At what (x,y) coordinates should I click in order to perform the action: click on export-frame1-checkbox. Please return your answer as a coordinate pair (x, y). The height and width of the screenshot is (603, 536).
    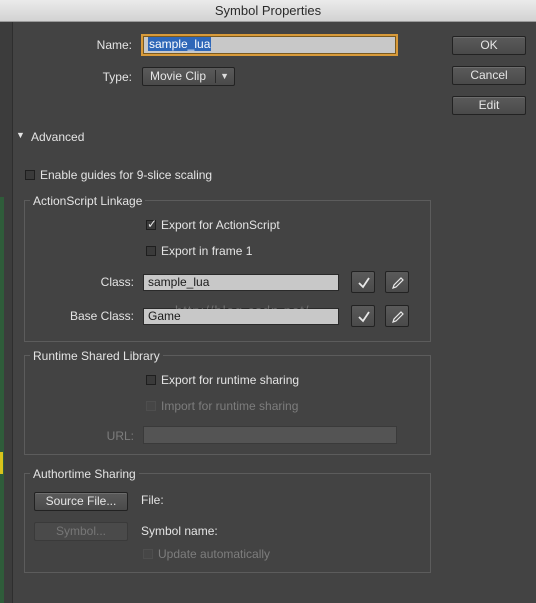
    Looking at the image, I should click on (151, 251).